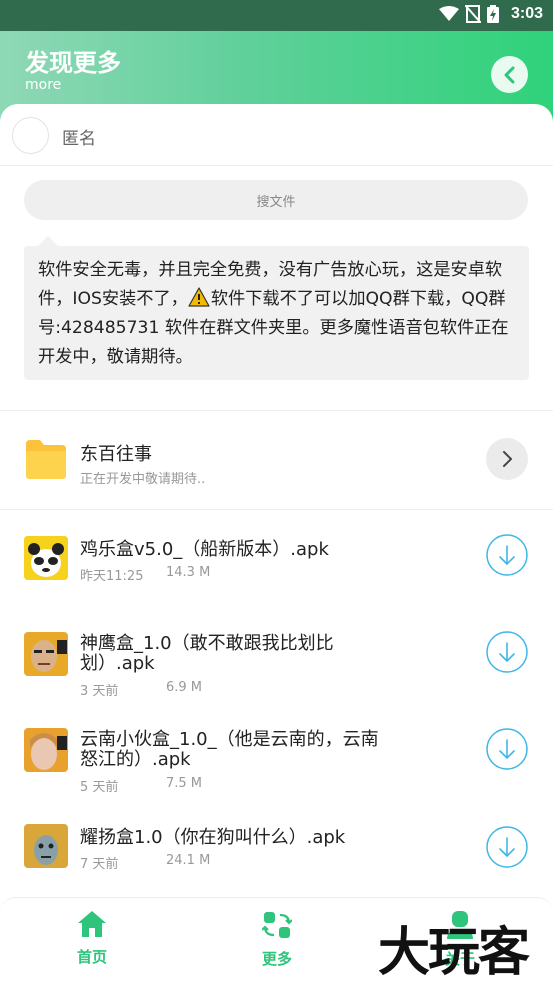  What do you see at coordinates (99, 691) in the screenshot?
I see `file-time: 3 天前` at bounding box center [99, 691].